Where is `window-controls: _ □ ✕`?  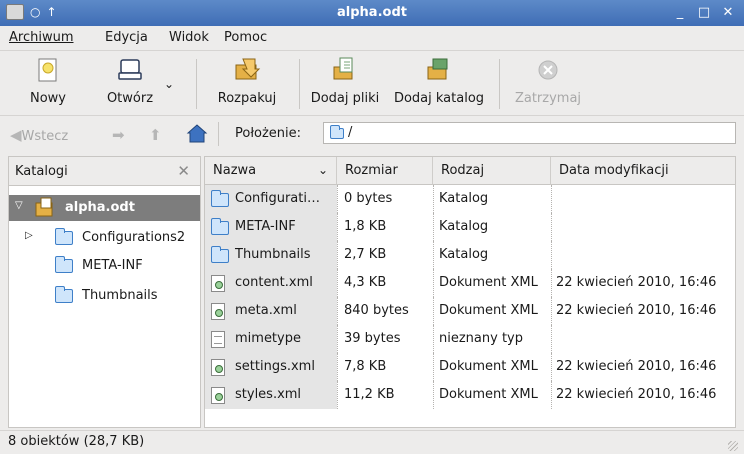
window-controls: _ □ ✕ is located at coordinates (704, 13).